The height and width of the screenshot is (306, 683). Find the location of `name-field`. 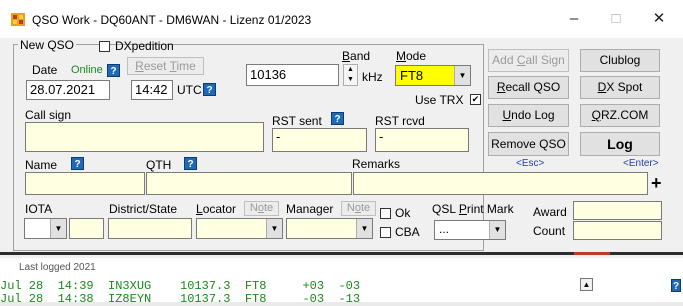

name-field is located at coordinates (85, 183).